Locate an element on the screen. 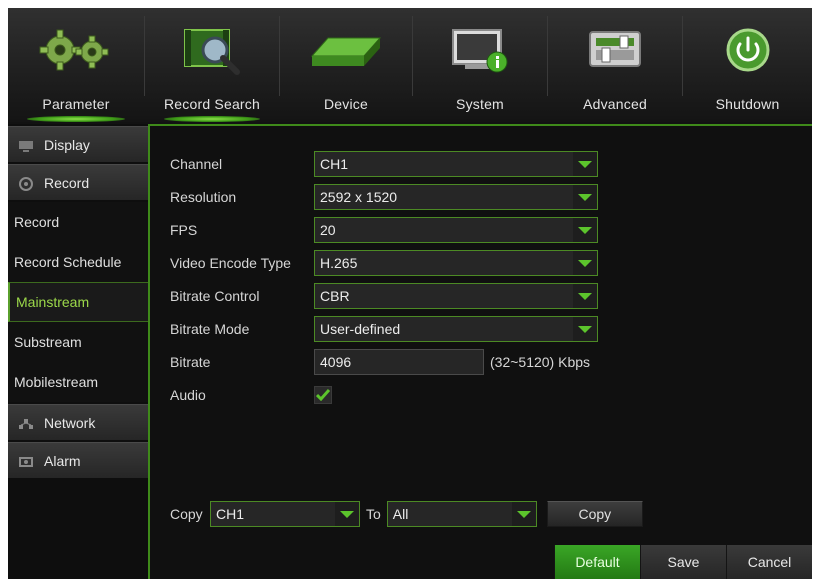 The width and height of the screenshot is (818, 579). bitrate-mode-label: Bitrate Mode is located at coordinates (210, 329).